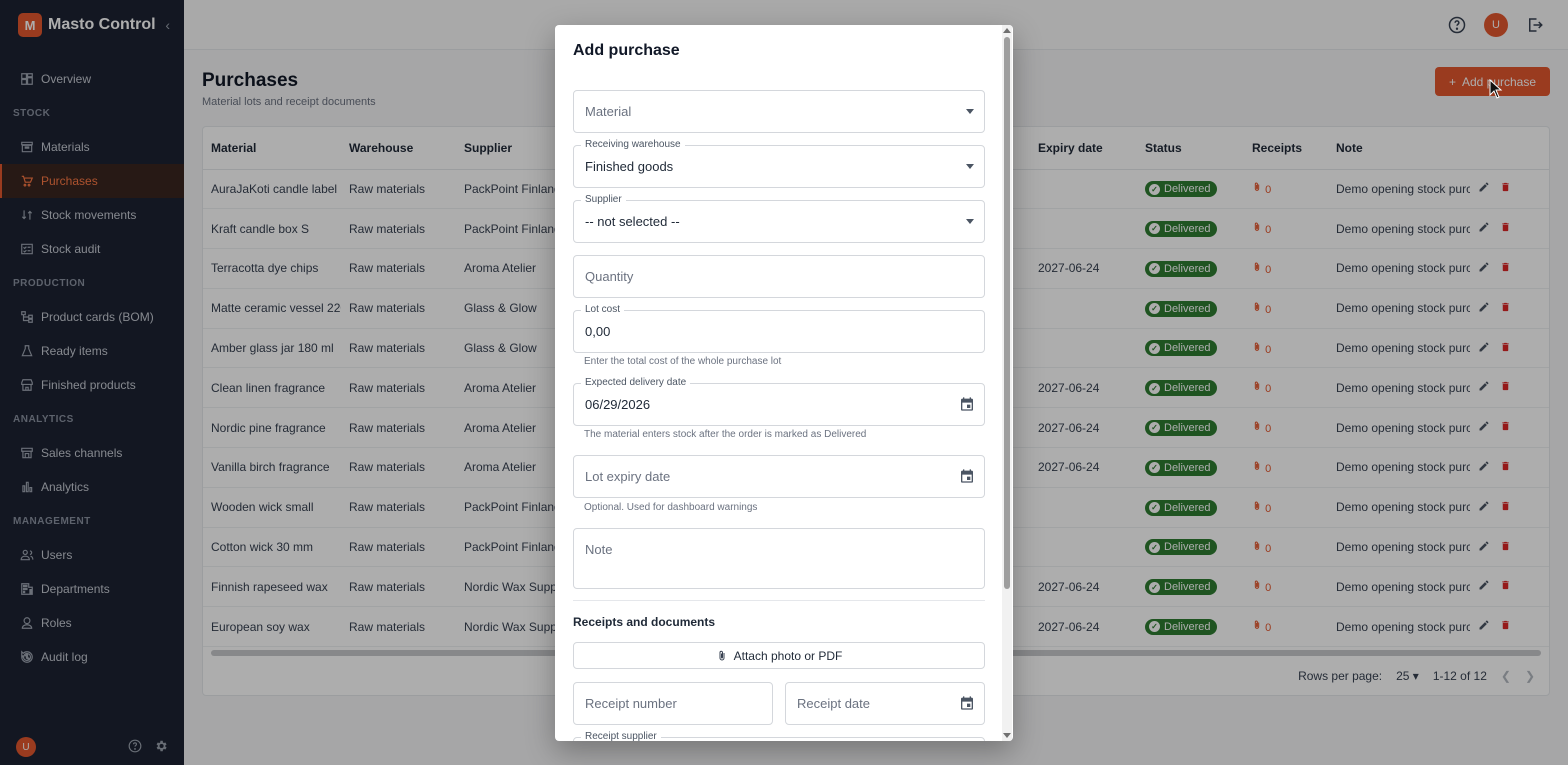  What do you see at coordinates (621, 736) in the screenshot?
I see `receipt-supplier-label: Receipt supplier` at bounding box center [621, 736].